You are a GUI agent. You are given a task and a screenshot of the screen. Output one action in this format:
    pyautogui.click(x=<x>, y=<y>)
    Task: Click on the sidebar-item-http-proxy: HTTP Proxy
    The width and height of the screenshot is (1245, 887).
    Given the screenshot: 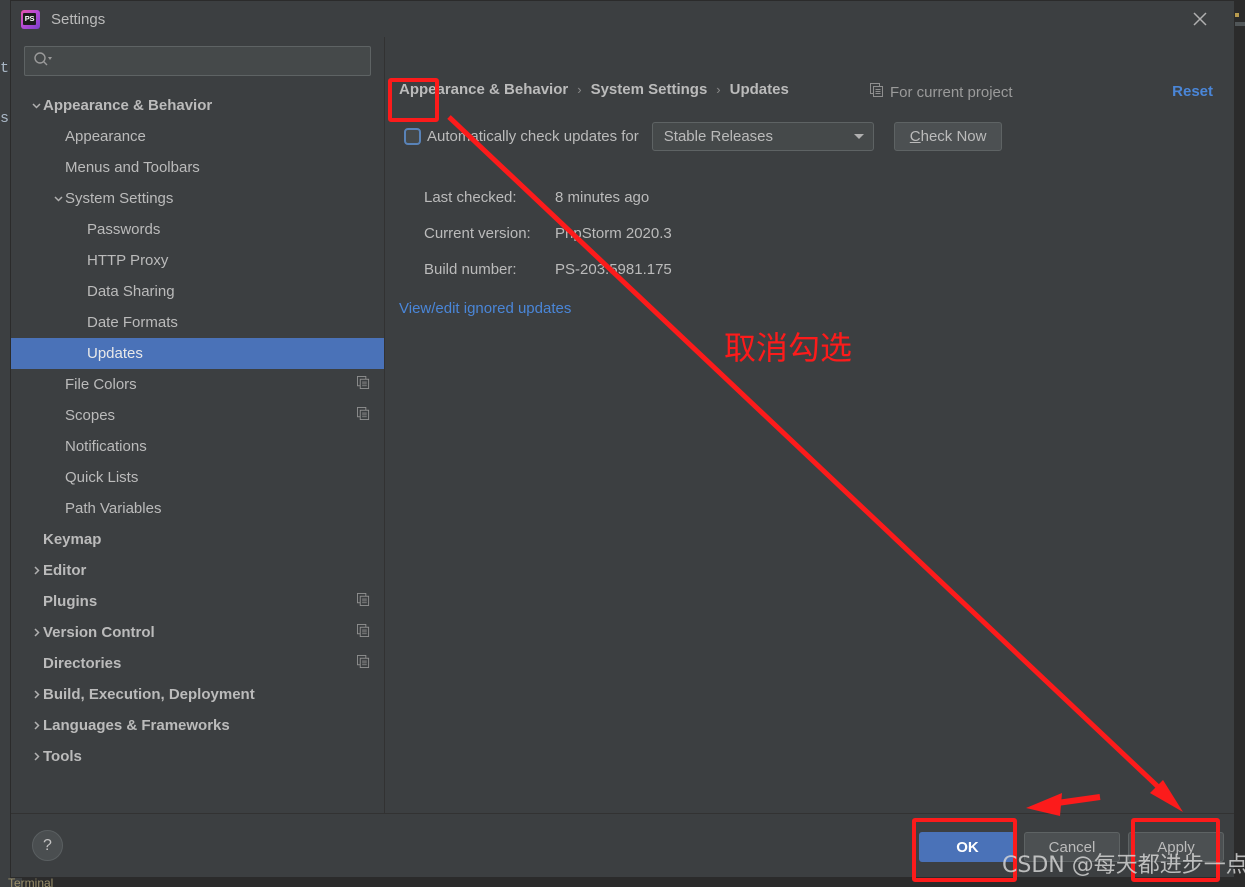 What is the action you would take?
    pyautogui.click(x=197, y=260)
    